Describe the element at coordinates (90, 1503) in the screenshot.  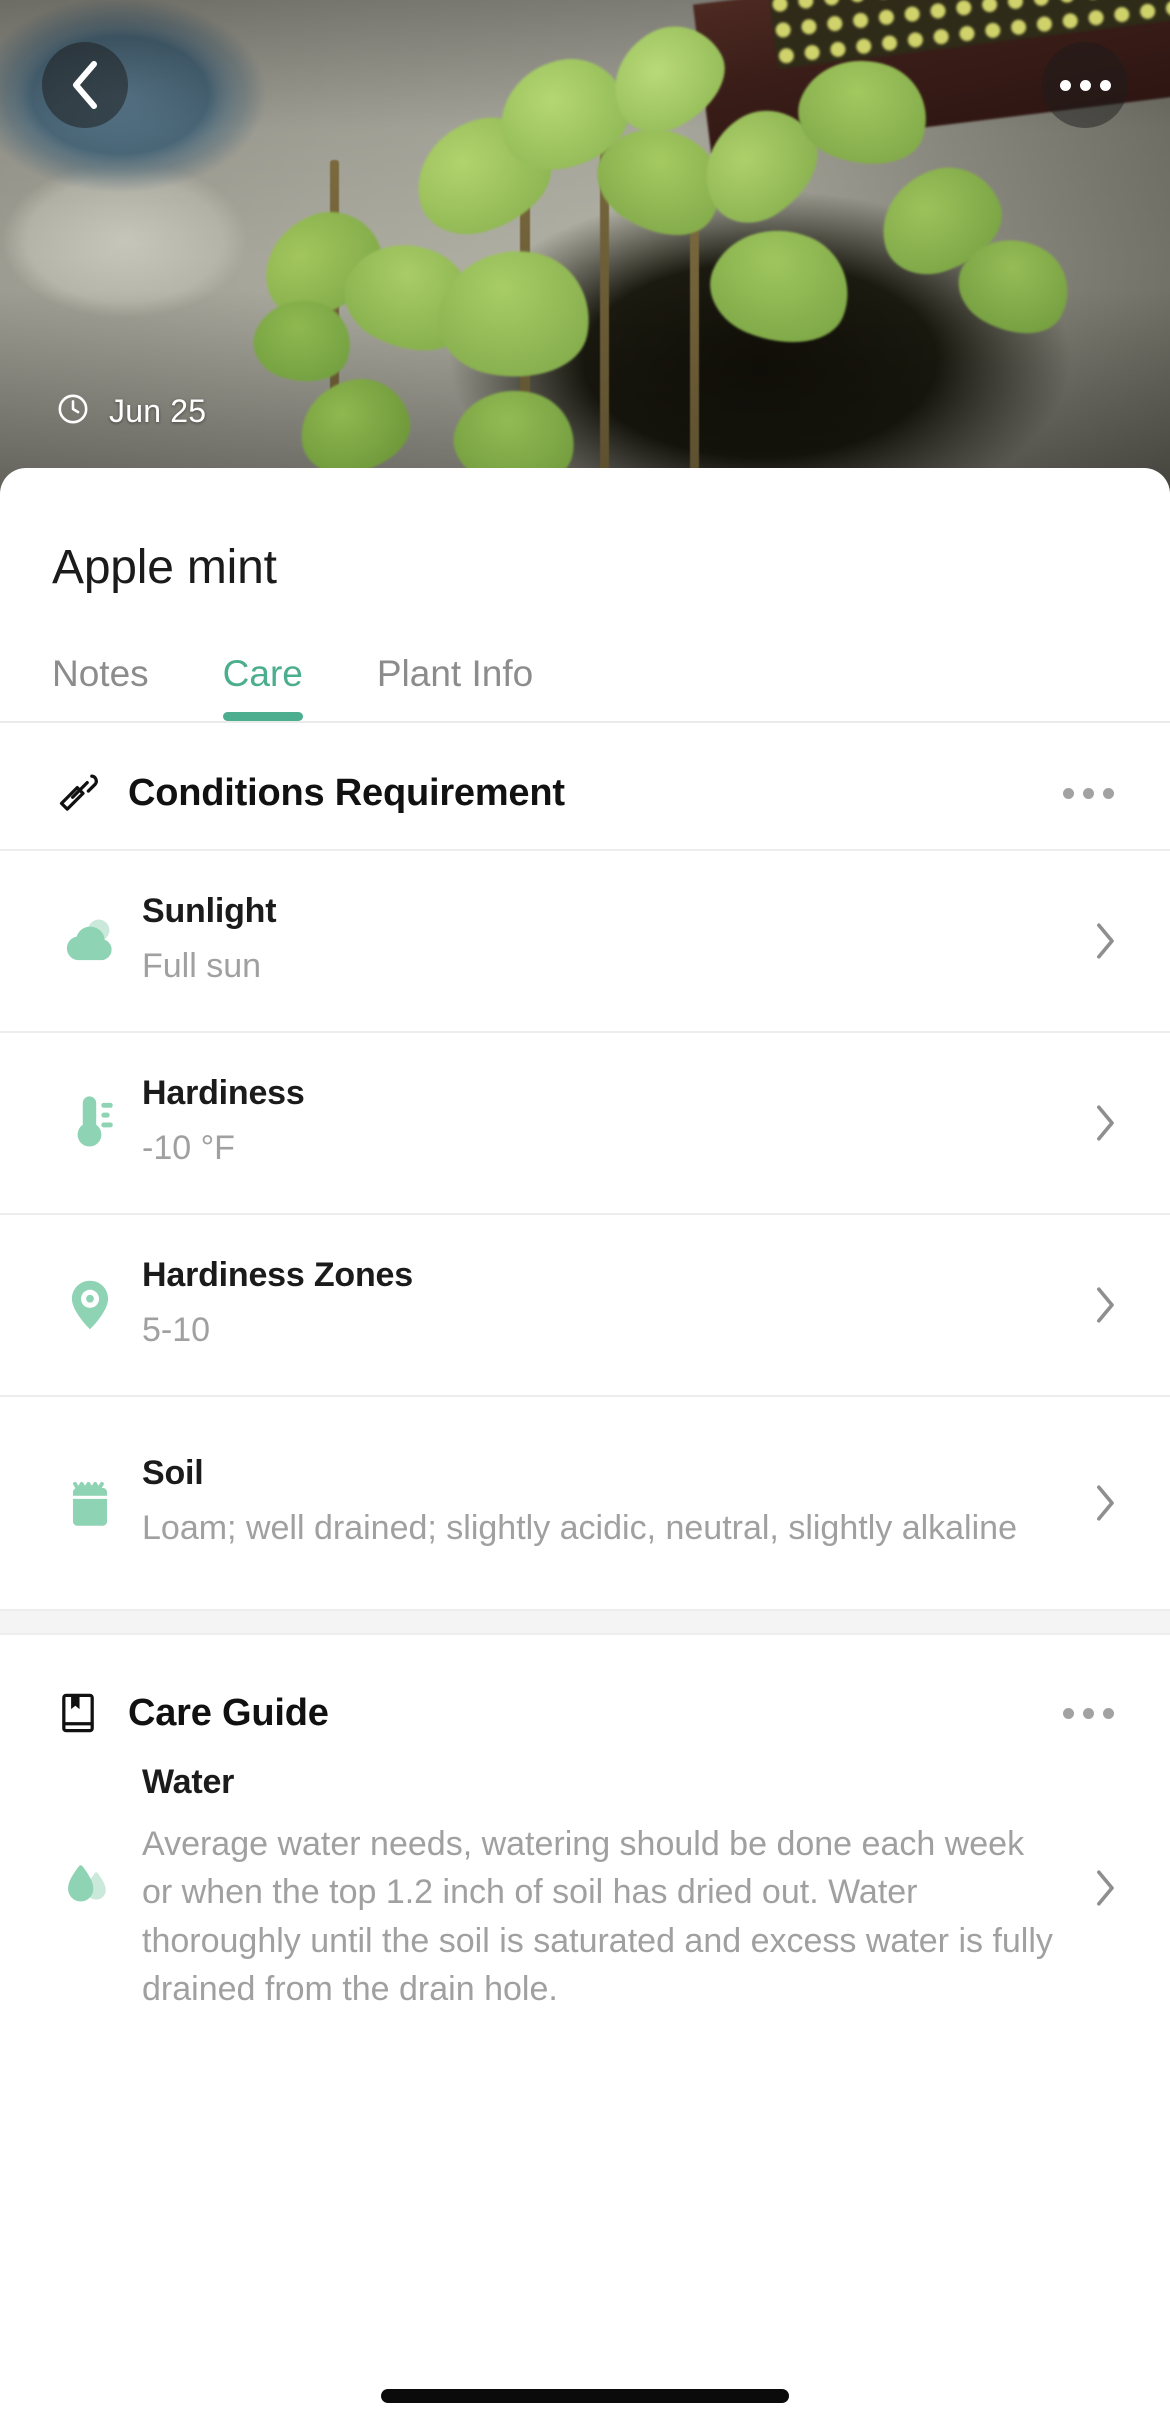
I see `soil-bag-icon` at that location.